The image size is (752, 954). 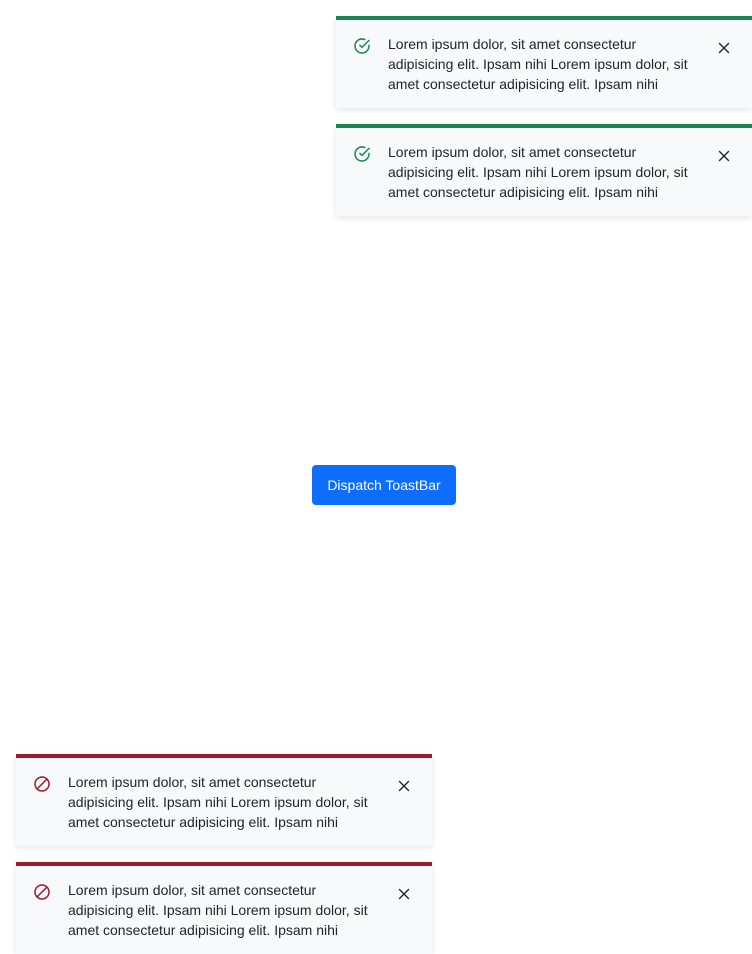 I want to click on dispatch-toastbar-button: Dispatch ToastBar, so click(x=384, y=485).